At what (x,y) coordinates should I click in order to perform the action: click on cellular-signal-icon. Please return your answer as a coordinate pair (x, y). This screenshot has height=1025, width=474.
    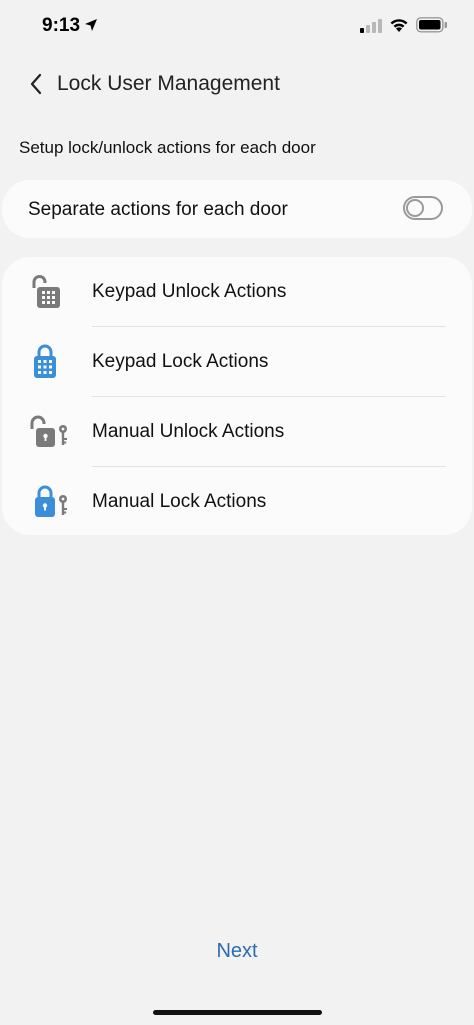
    Looking at the image, I should click on (371, 26).